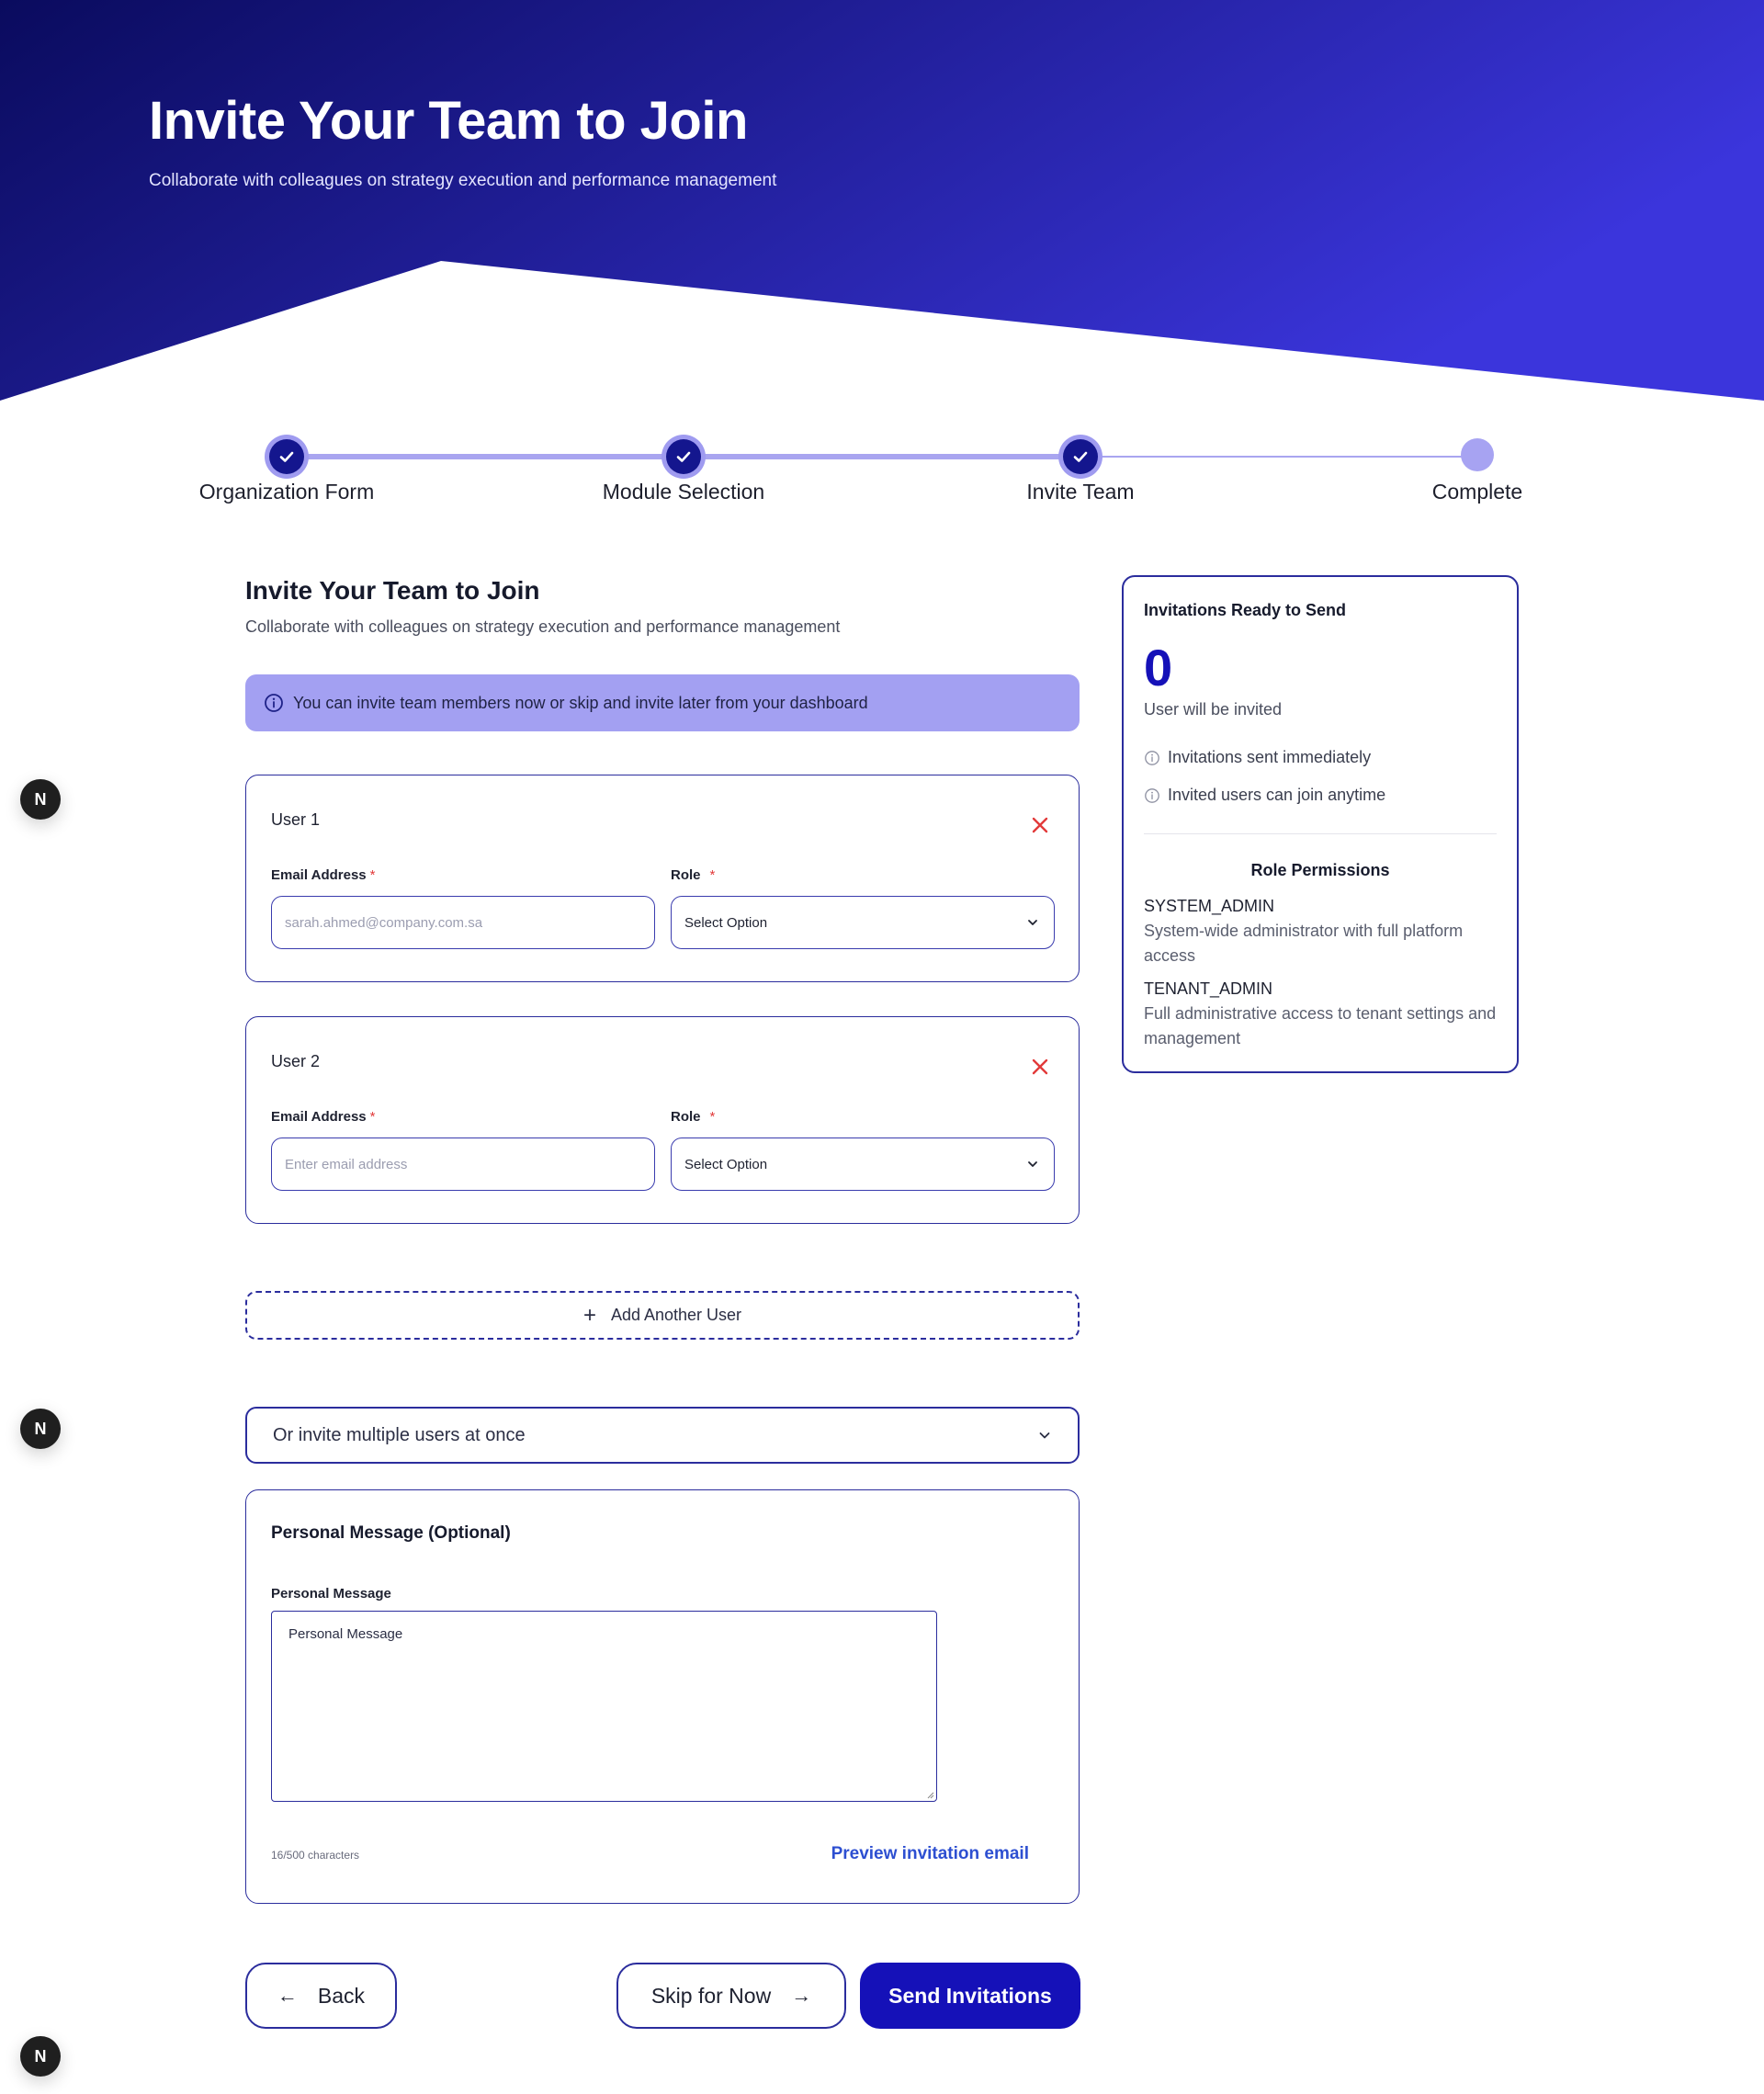 This screenshot has width=1764, height=2094. Describe the element at coordinates (1320, 870) in the screenshot. I see `role-permissions-title: Role Permissions` at that location.